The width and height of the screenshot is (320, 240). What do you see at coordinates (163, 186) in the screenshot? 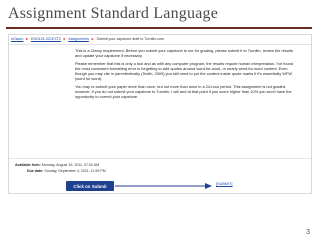
I see `arrow-icon` at bounding box center [163, 186].